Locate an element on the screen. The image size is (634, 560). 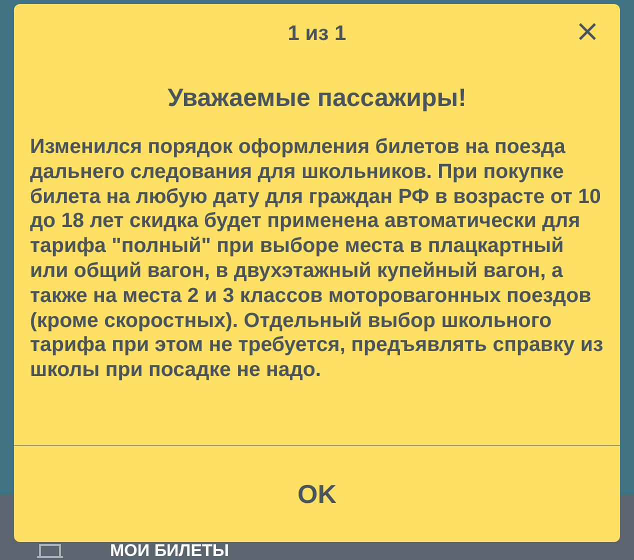
close-button: × is located at coordinates (587, 32).